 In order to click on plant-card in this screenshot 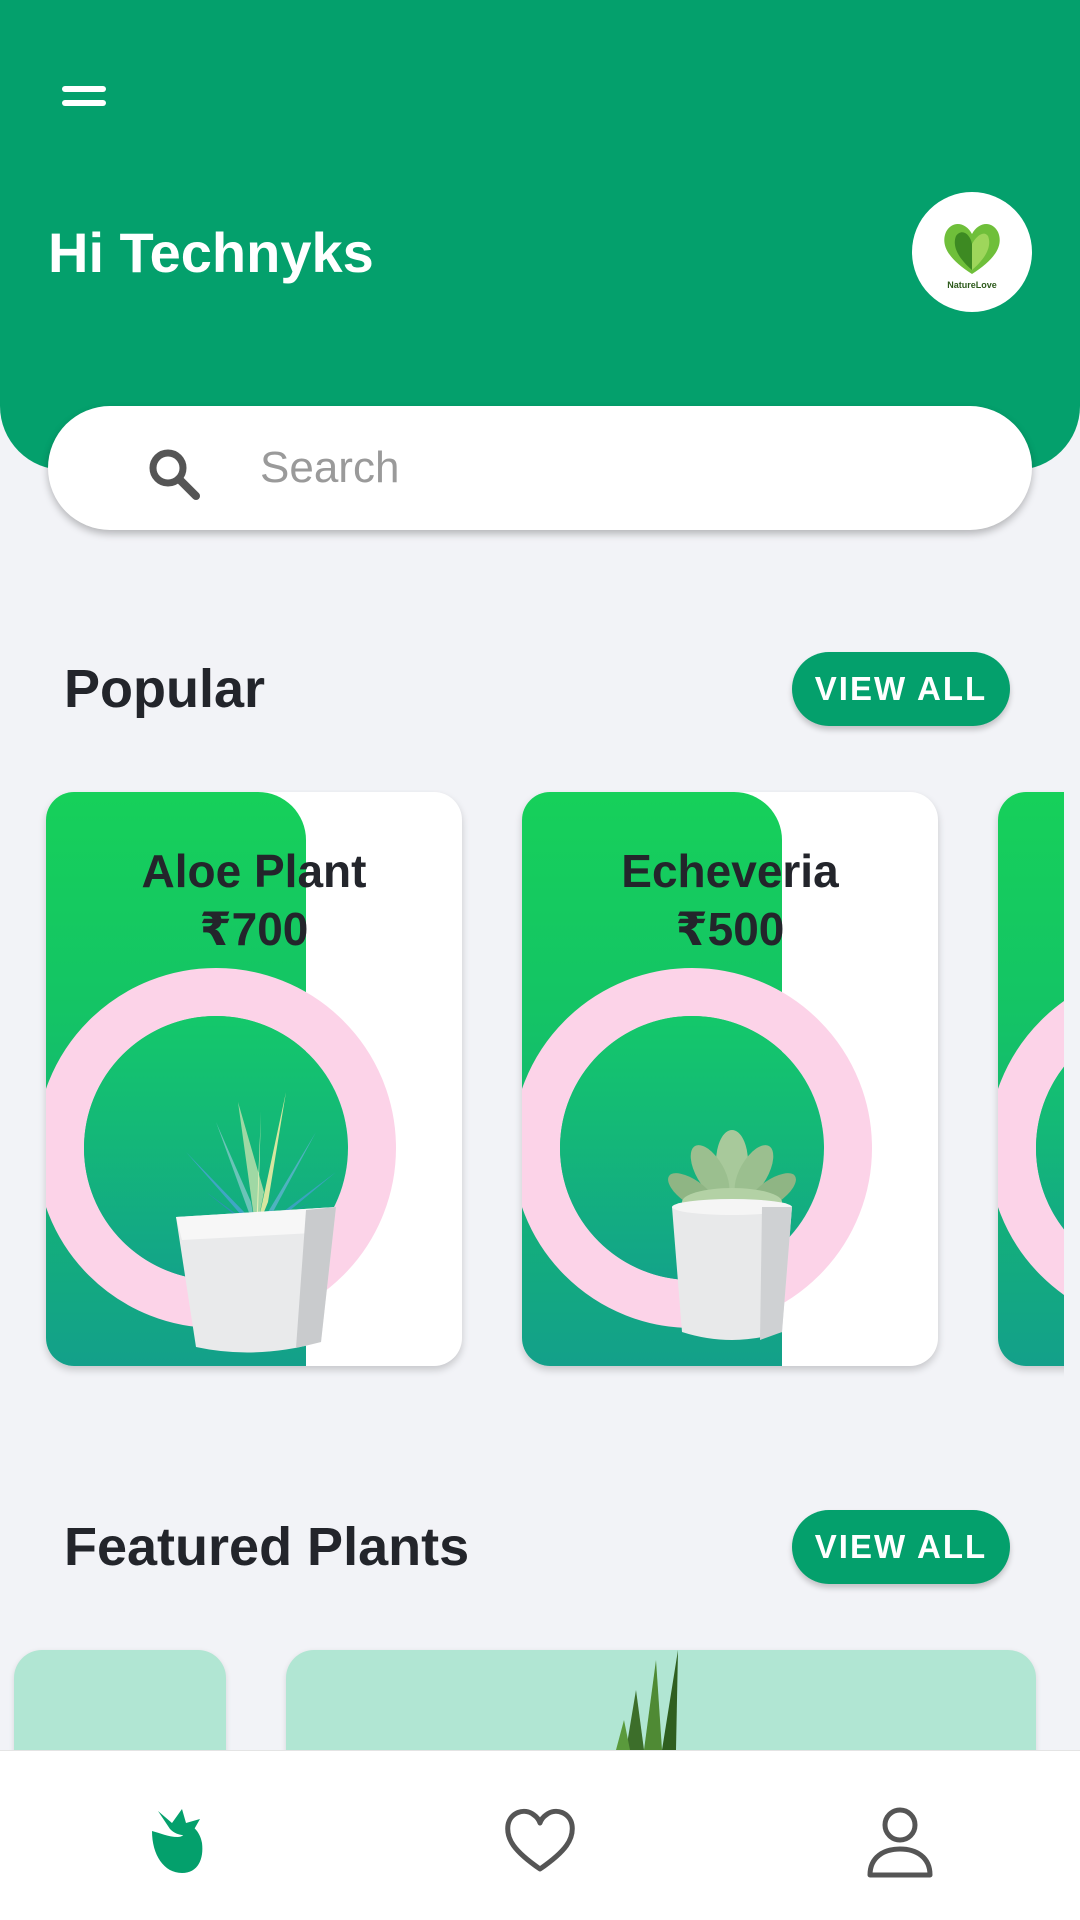, I will do `click(1031, 1079)`.